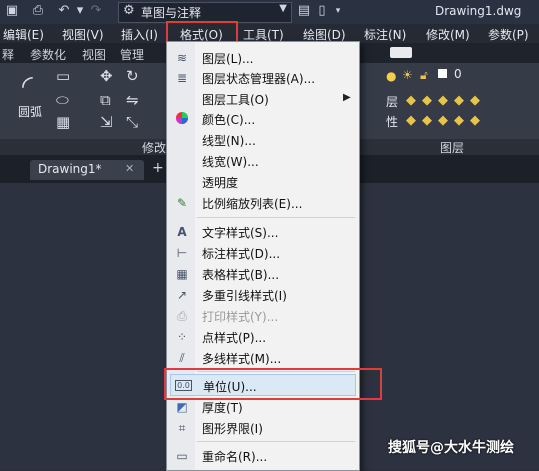 Image resolution: width=539 pixels, height=471 pixels. I want to click on layer-tools-icon: ◆◆◆◆◆, so click(446, 100).